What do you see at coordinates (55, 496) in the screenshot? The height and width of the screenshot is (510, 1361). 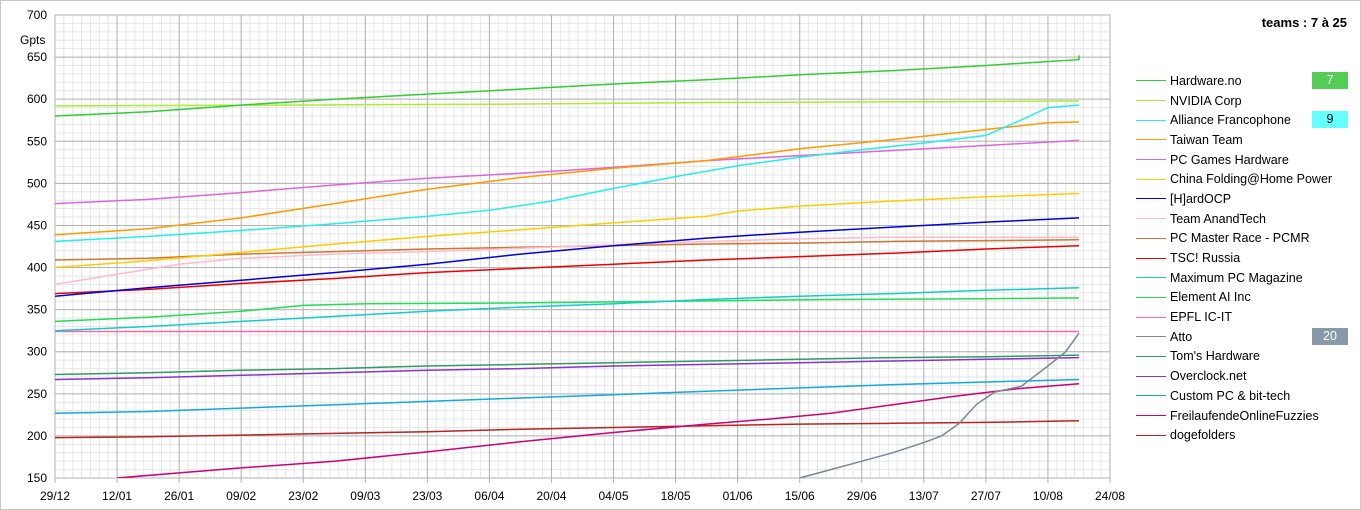 I see `x-tick-label: 29/12` at bounding box center [55, 496].